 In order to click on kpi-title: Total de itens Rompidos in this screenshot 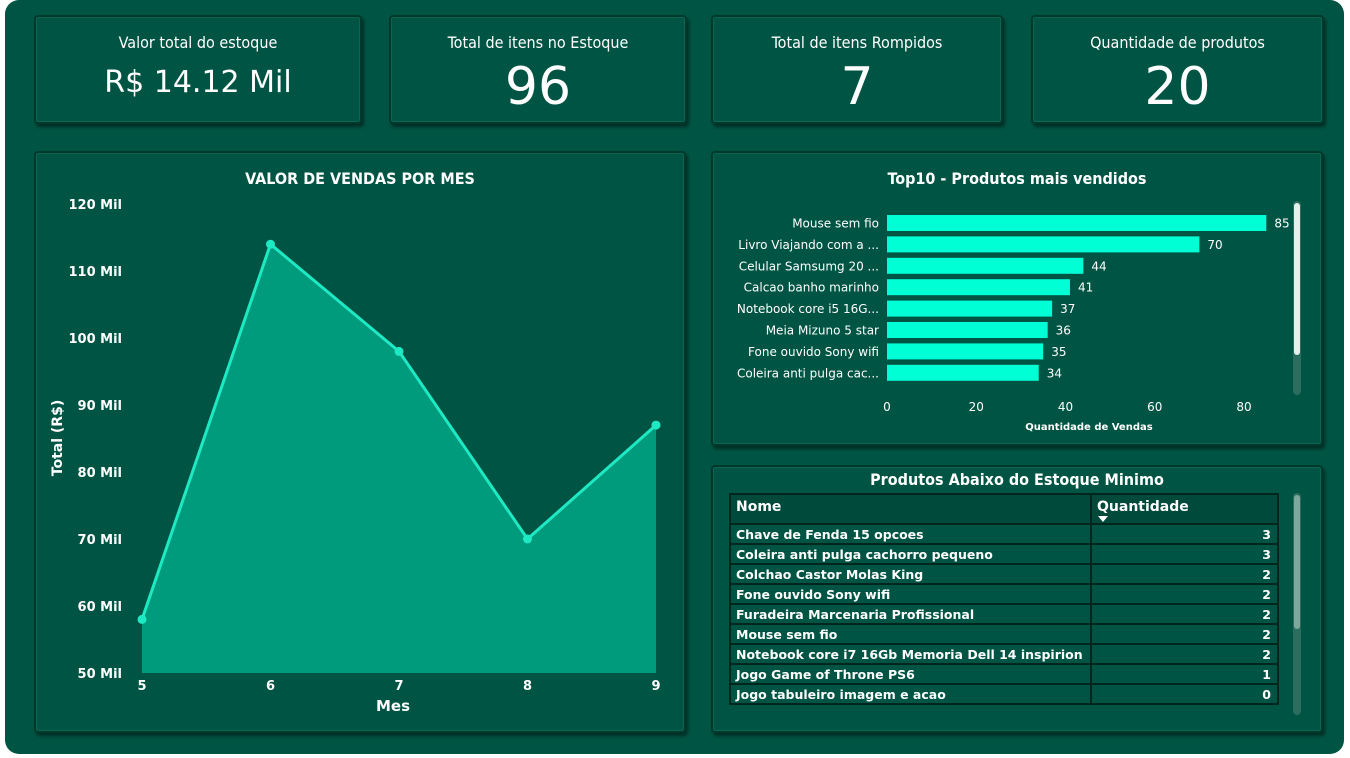, I will do `click(857, 42)`.